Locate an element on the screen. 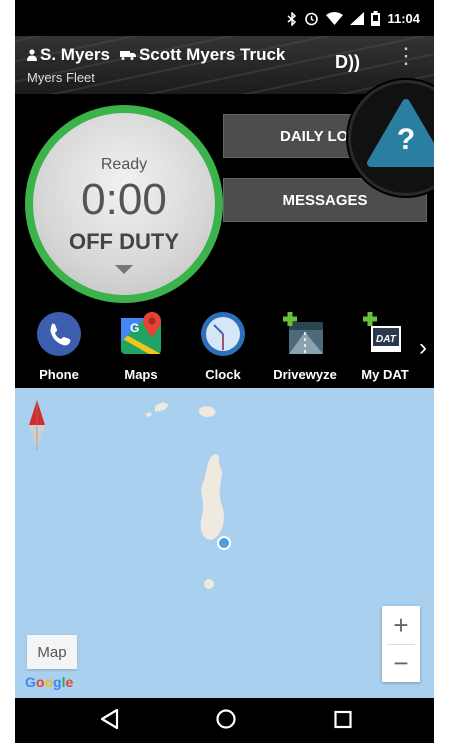  status-time: 11:04 is located at coordinates (403, 18).